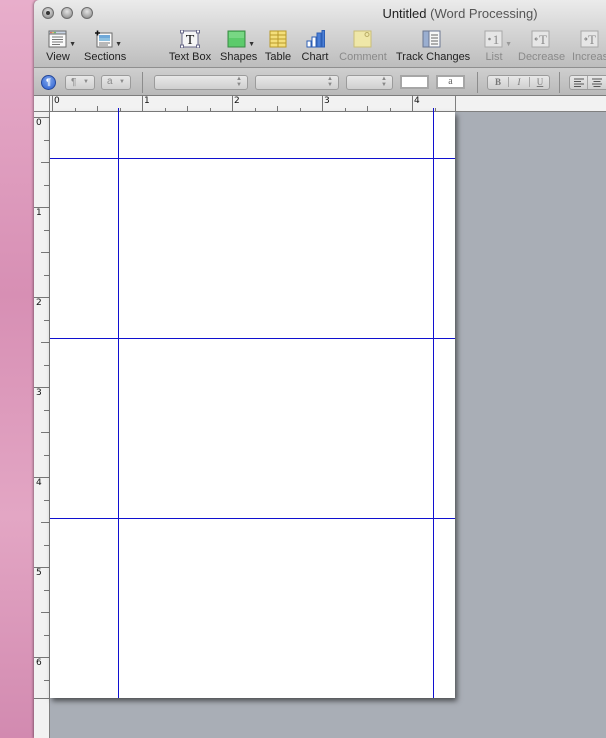  I want to click on styles-drawer-button: ¶, so click(48, 82).